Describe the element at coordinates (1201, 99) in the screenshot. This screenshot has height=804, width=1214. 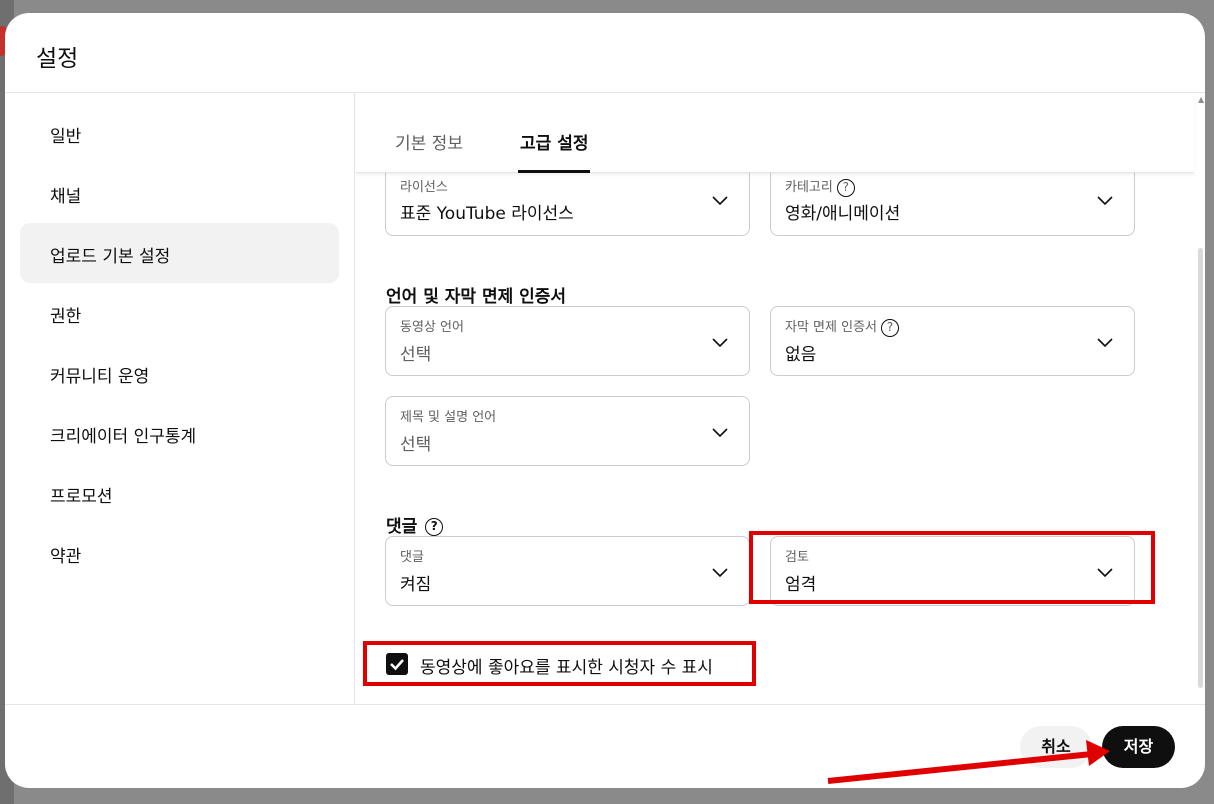
I see `scroll-up-icon: ▲` at that location.